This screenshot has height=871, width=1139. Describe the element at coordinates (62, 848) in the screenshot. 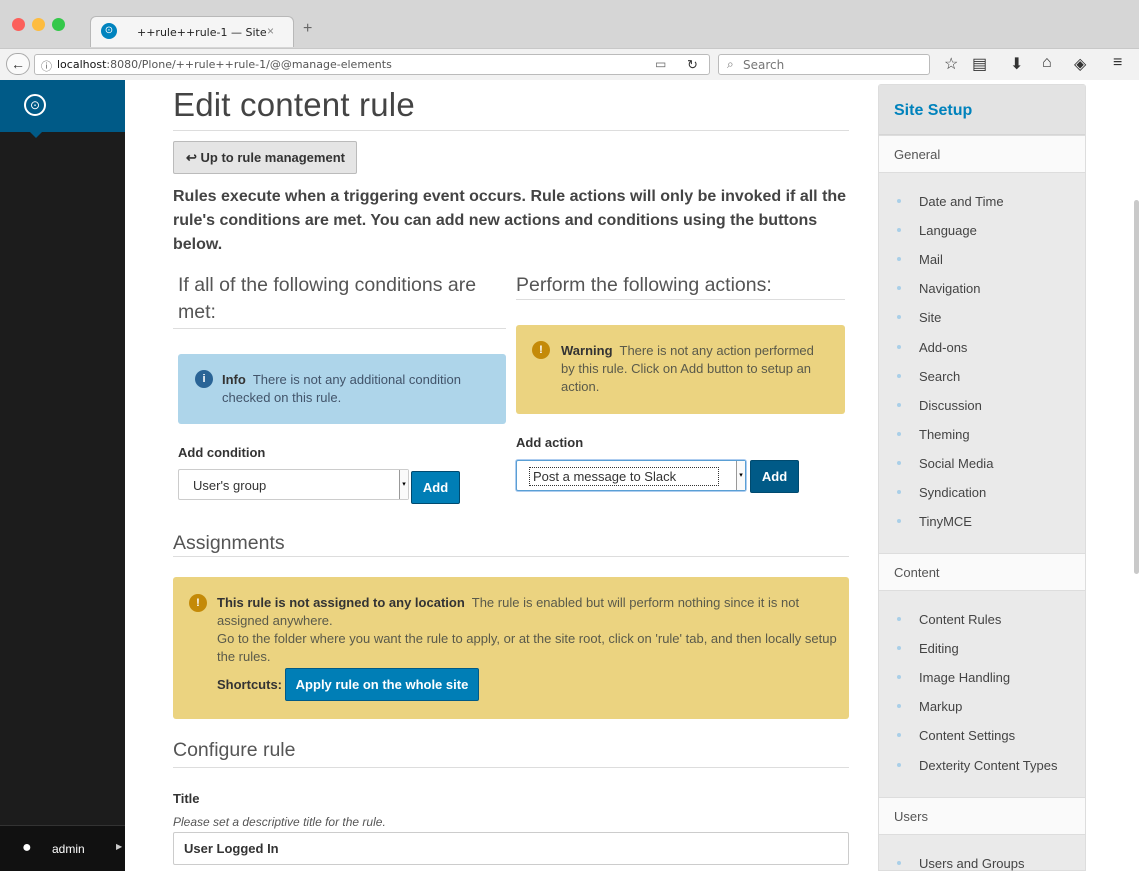

I see `user-menu: ● admin ▶` at that location.